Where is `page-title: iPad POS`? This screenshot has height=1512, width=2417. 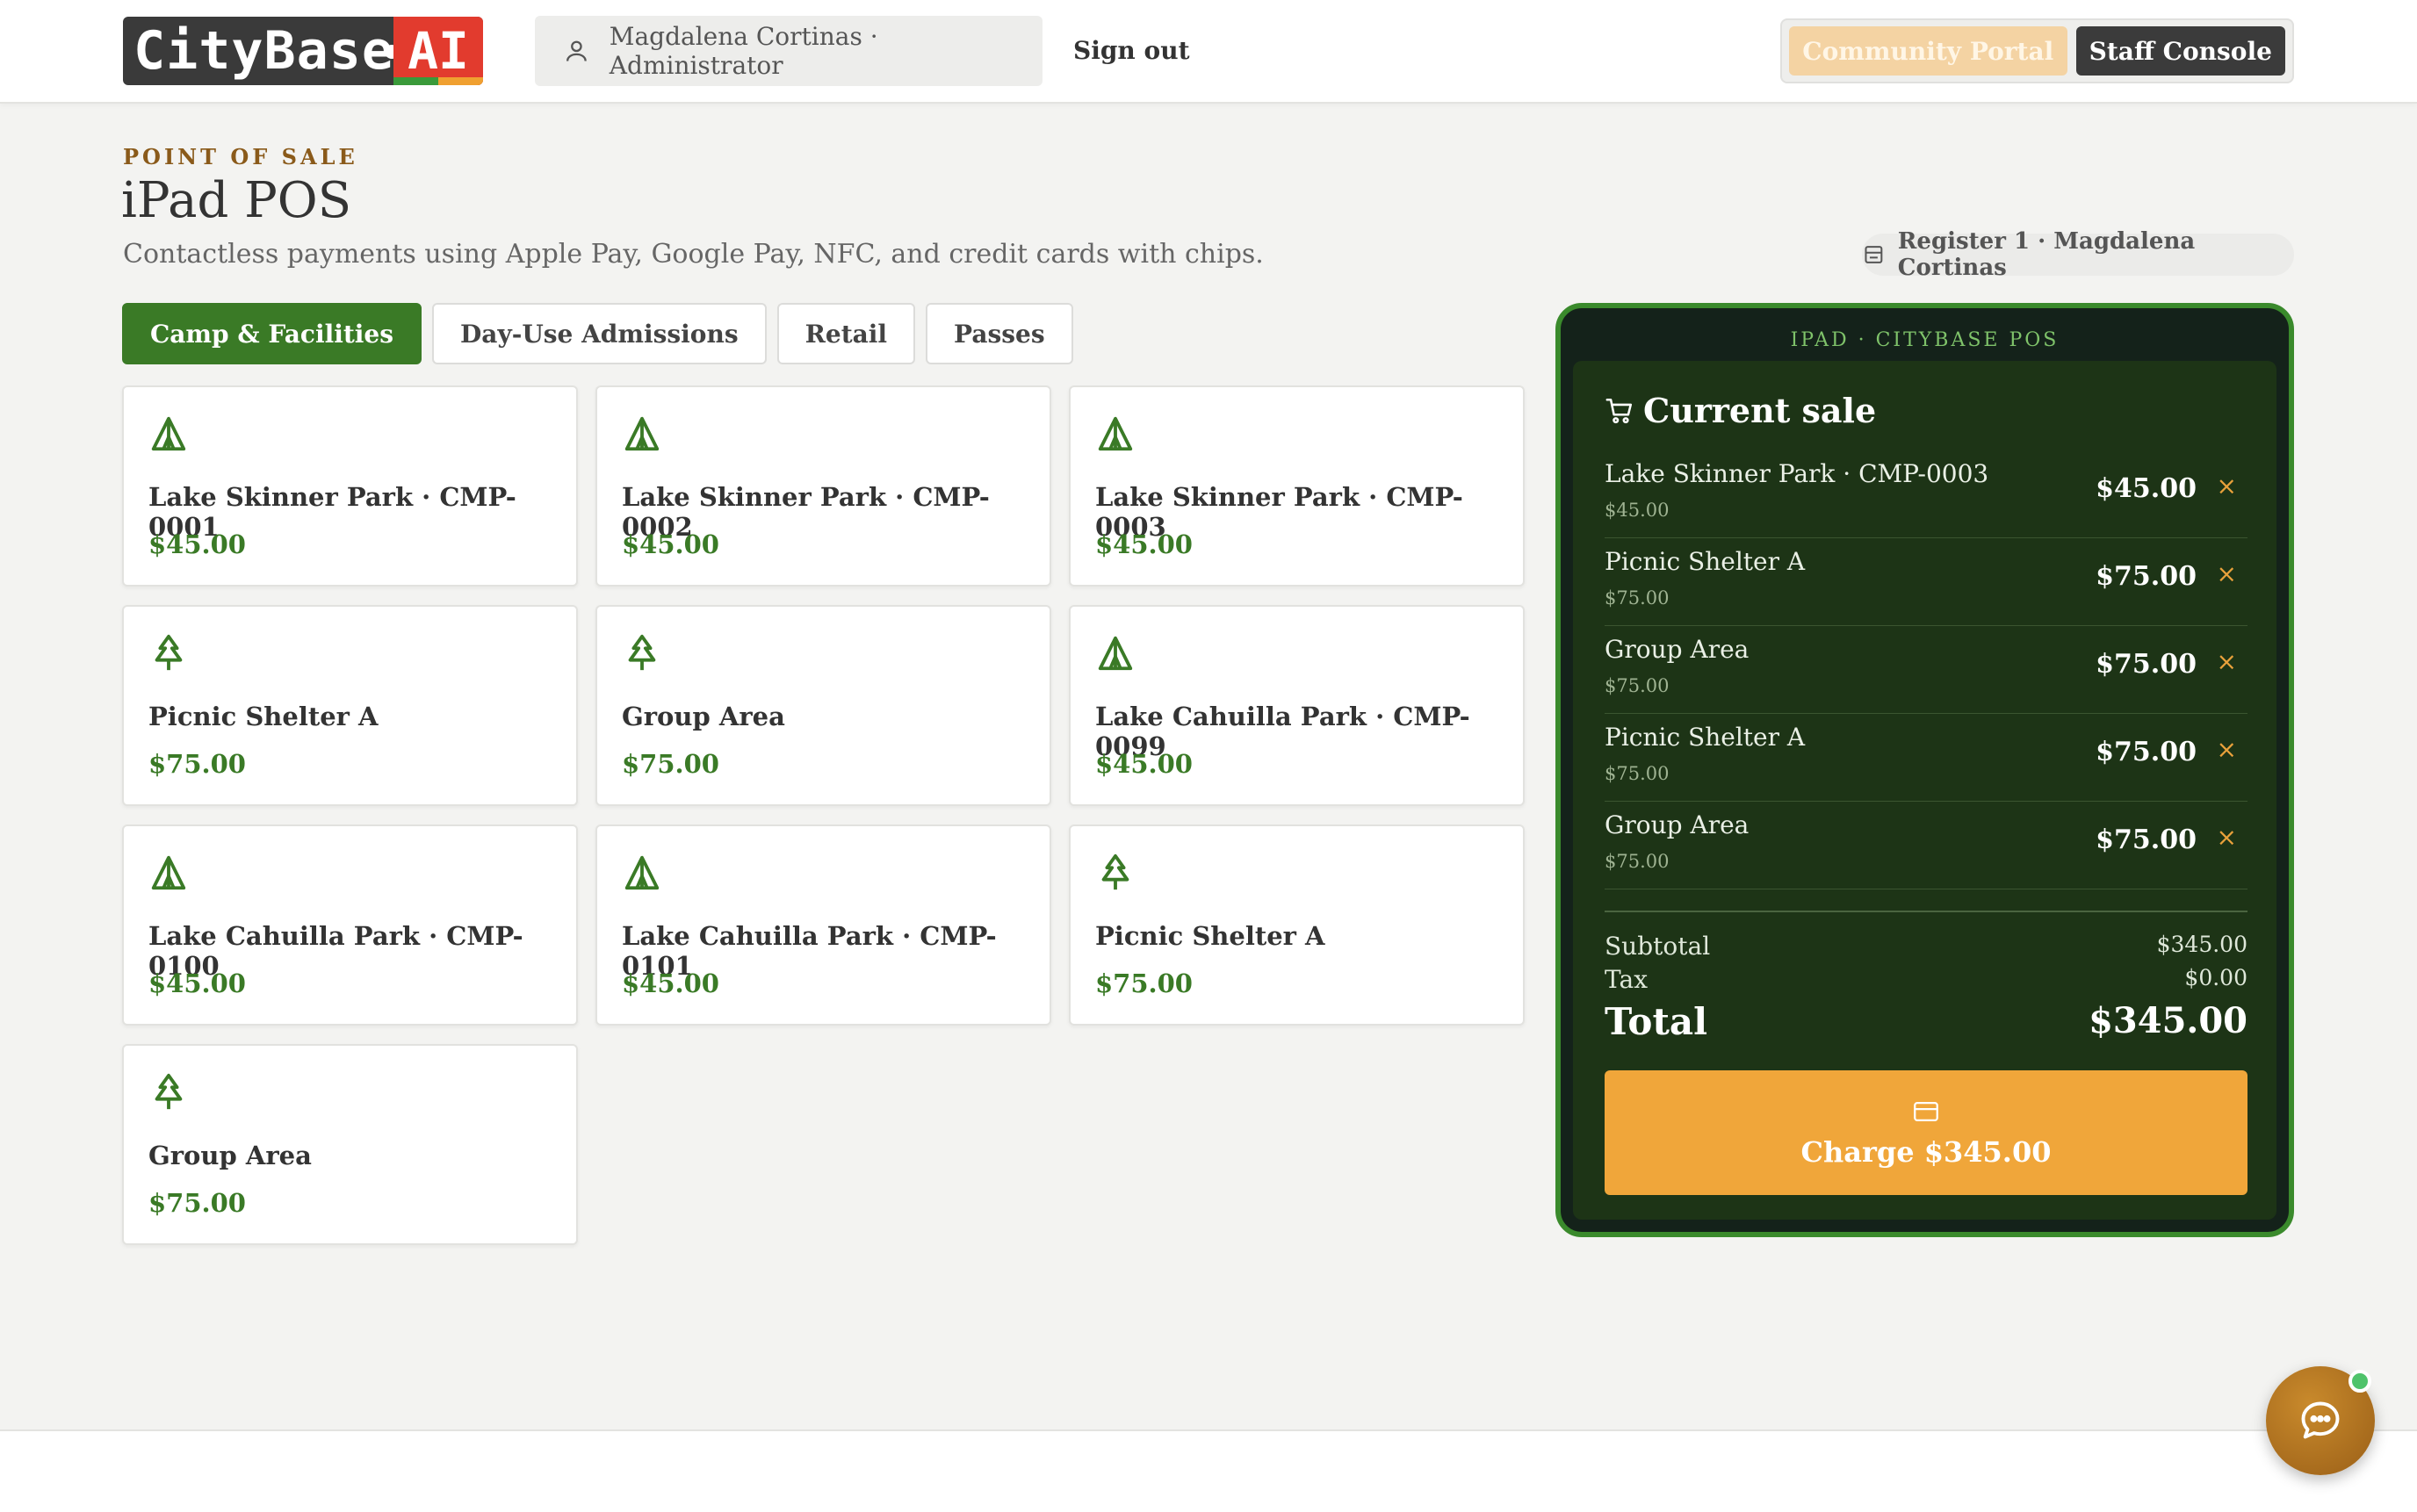 page-title: iPad POS is located at coordinates (236, 200).